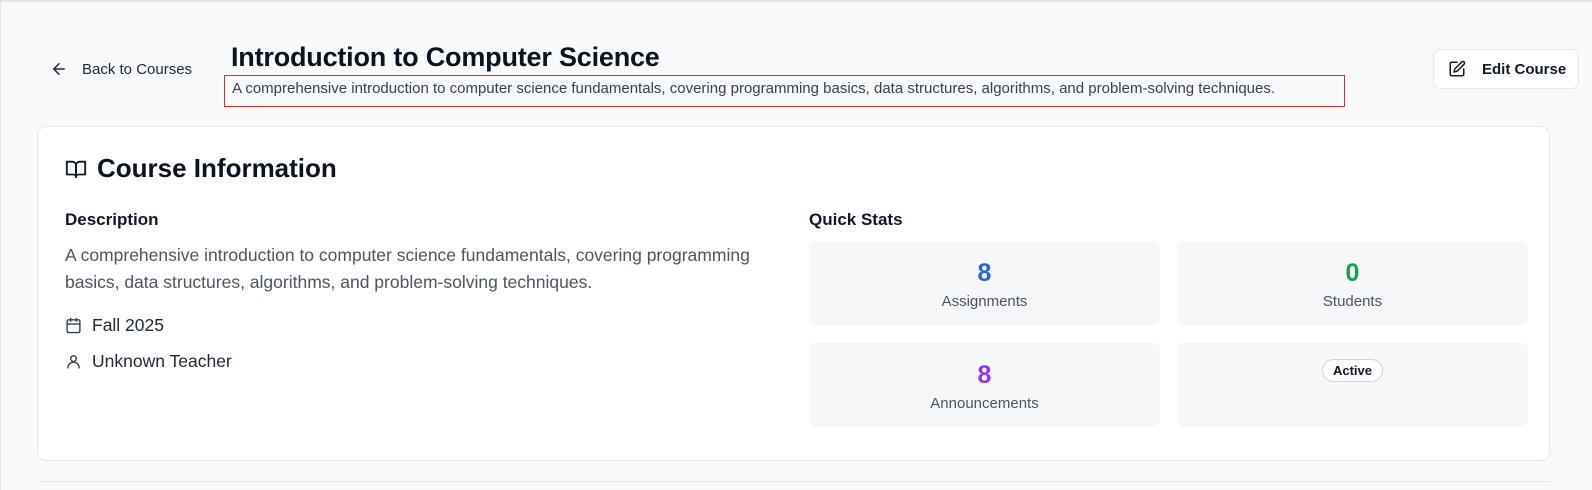  Describe the element at coordinates (217, 168) in the screenshot. I see `course-information-heading: Course Information` at that location.